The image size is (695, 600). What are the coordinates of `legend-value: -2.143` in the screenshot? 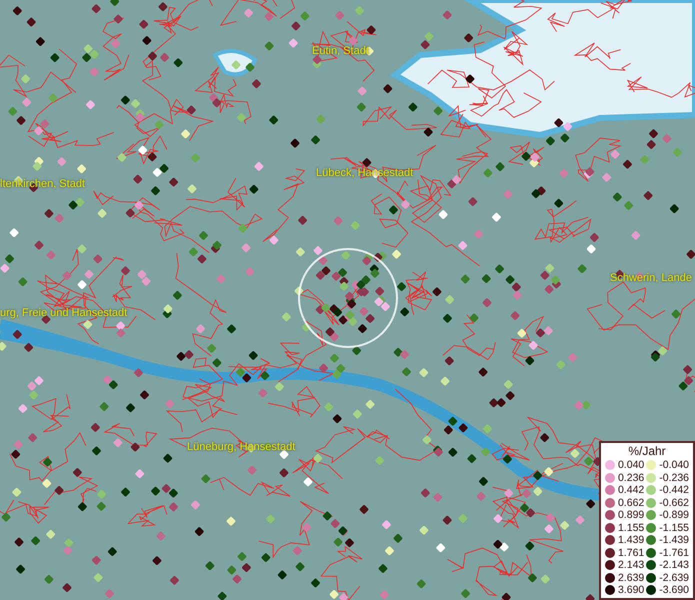 It's located at (674, 565).